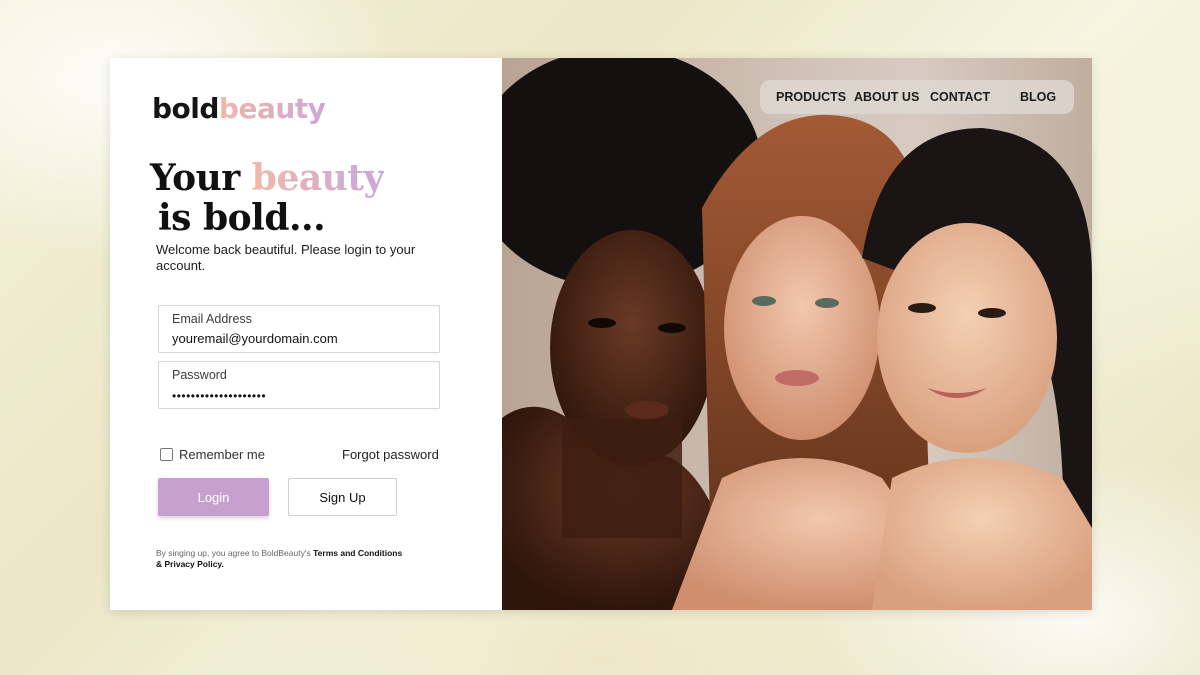  I want to click on face-right, so click(967, 338).